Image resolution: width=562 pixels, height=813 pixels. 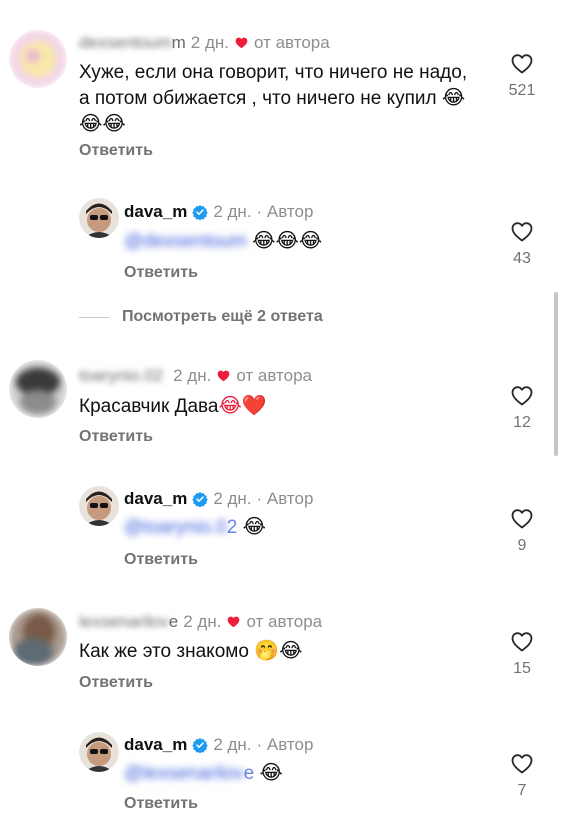 I want to click on mention-tail: 2, so click(x=232, y=527).